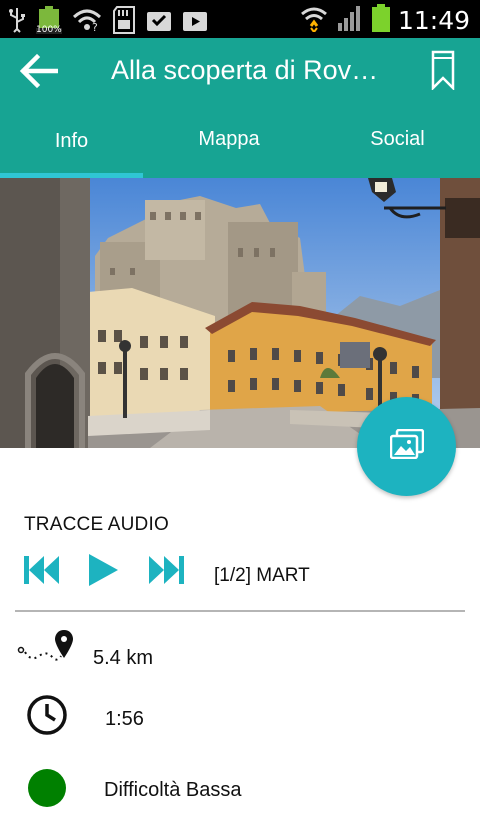 The image size is (480, 813). I want to click on wifi-signal-icon, so click(314, 20).